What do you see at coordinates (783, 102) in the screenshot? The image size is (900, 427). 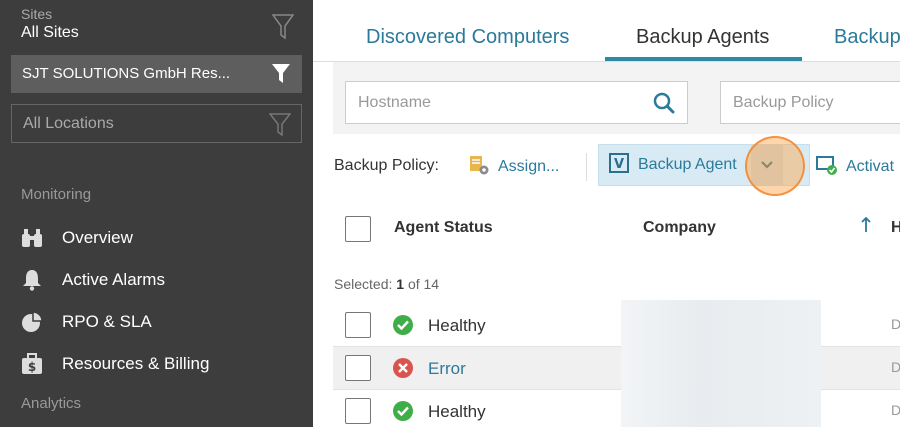 I see `backup-policy-placeholder: Backup Policy` at bounding box center [783, 102].